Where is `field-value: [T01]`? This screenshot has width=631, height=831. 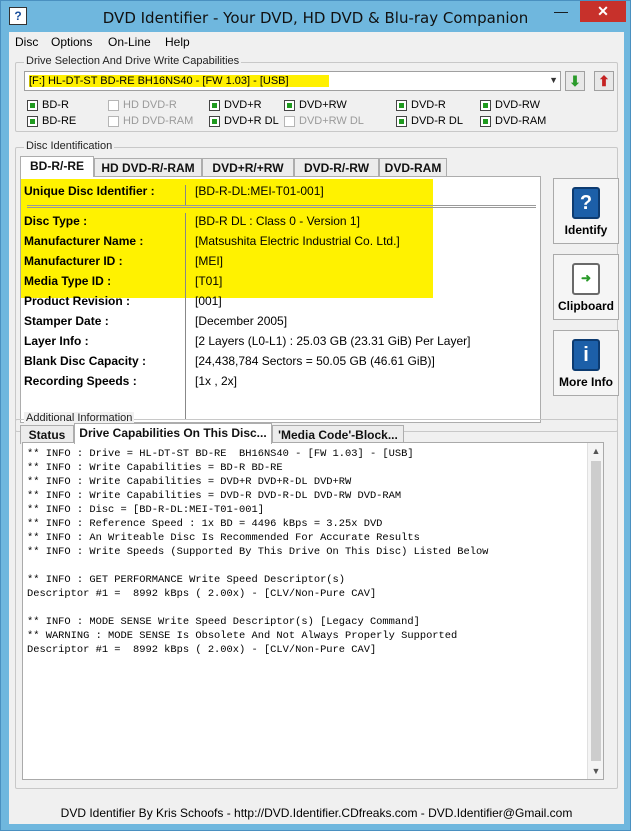
field-value: [T01] is located at coordinates (209, 281).